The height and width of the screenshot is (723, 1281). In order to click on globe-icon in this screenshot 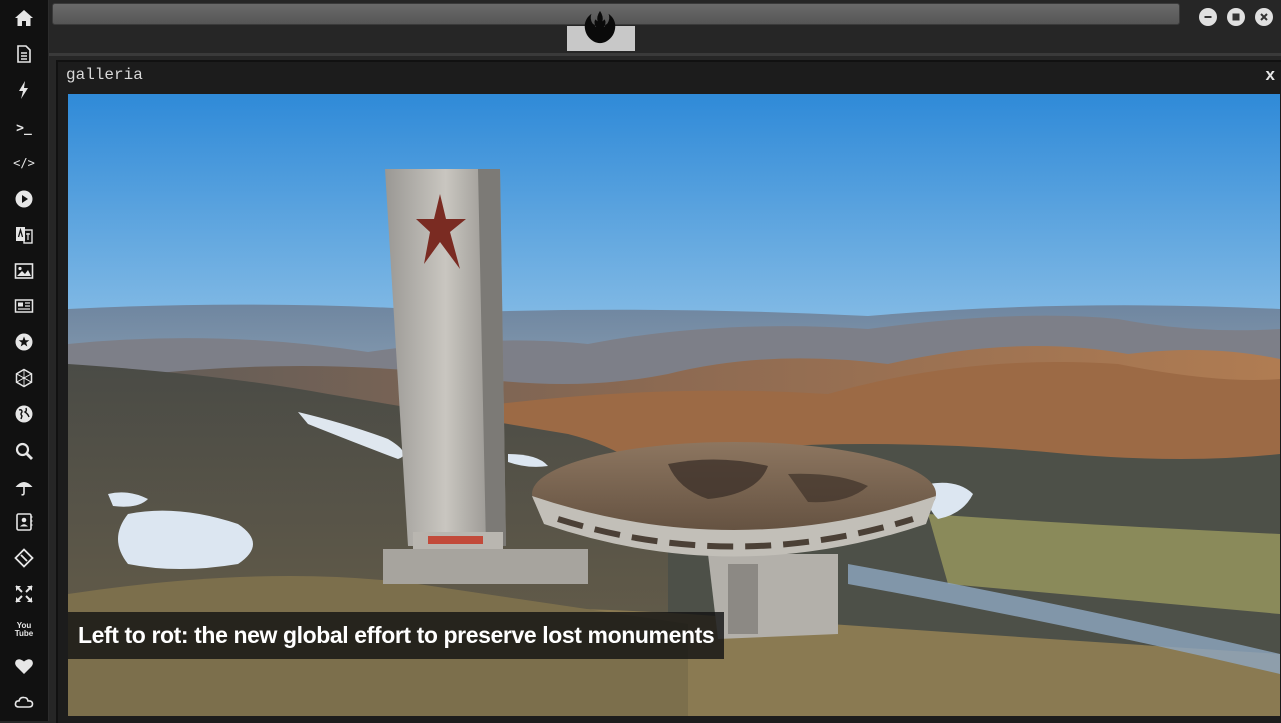, I will do `click(24, 414)`.